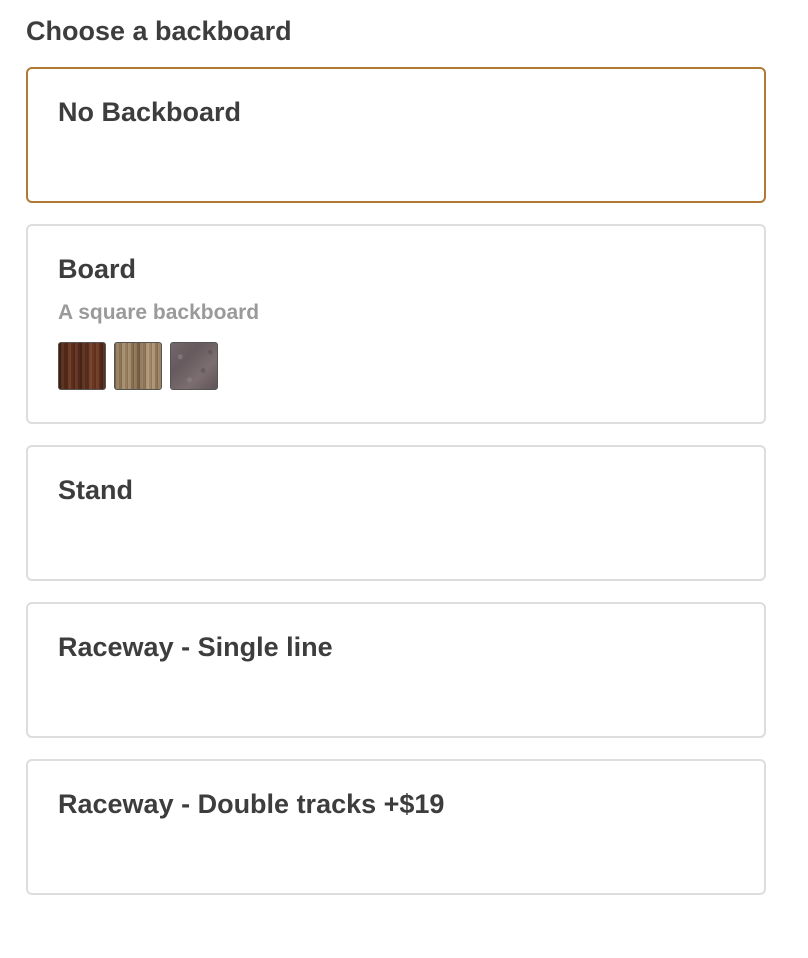 The height and width of the screenshot is (958, 808). What do you see at coordinates (396, 827) in the screenshot?
I see `option-raceway-double: Raceway - Double tracks +$19` at bounding box center [396, 827].